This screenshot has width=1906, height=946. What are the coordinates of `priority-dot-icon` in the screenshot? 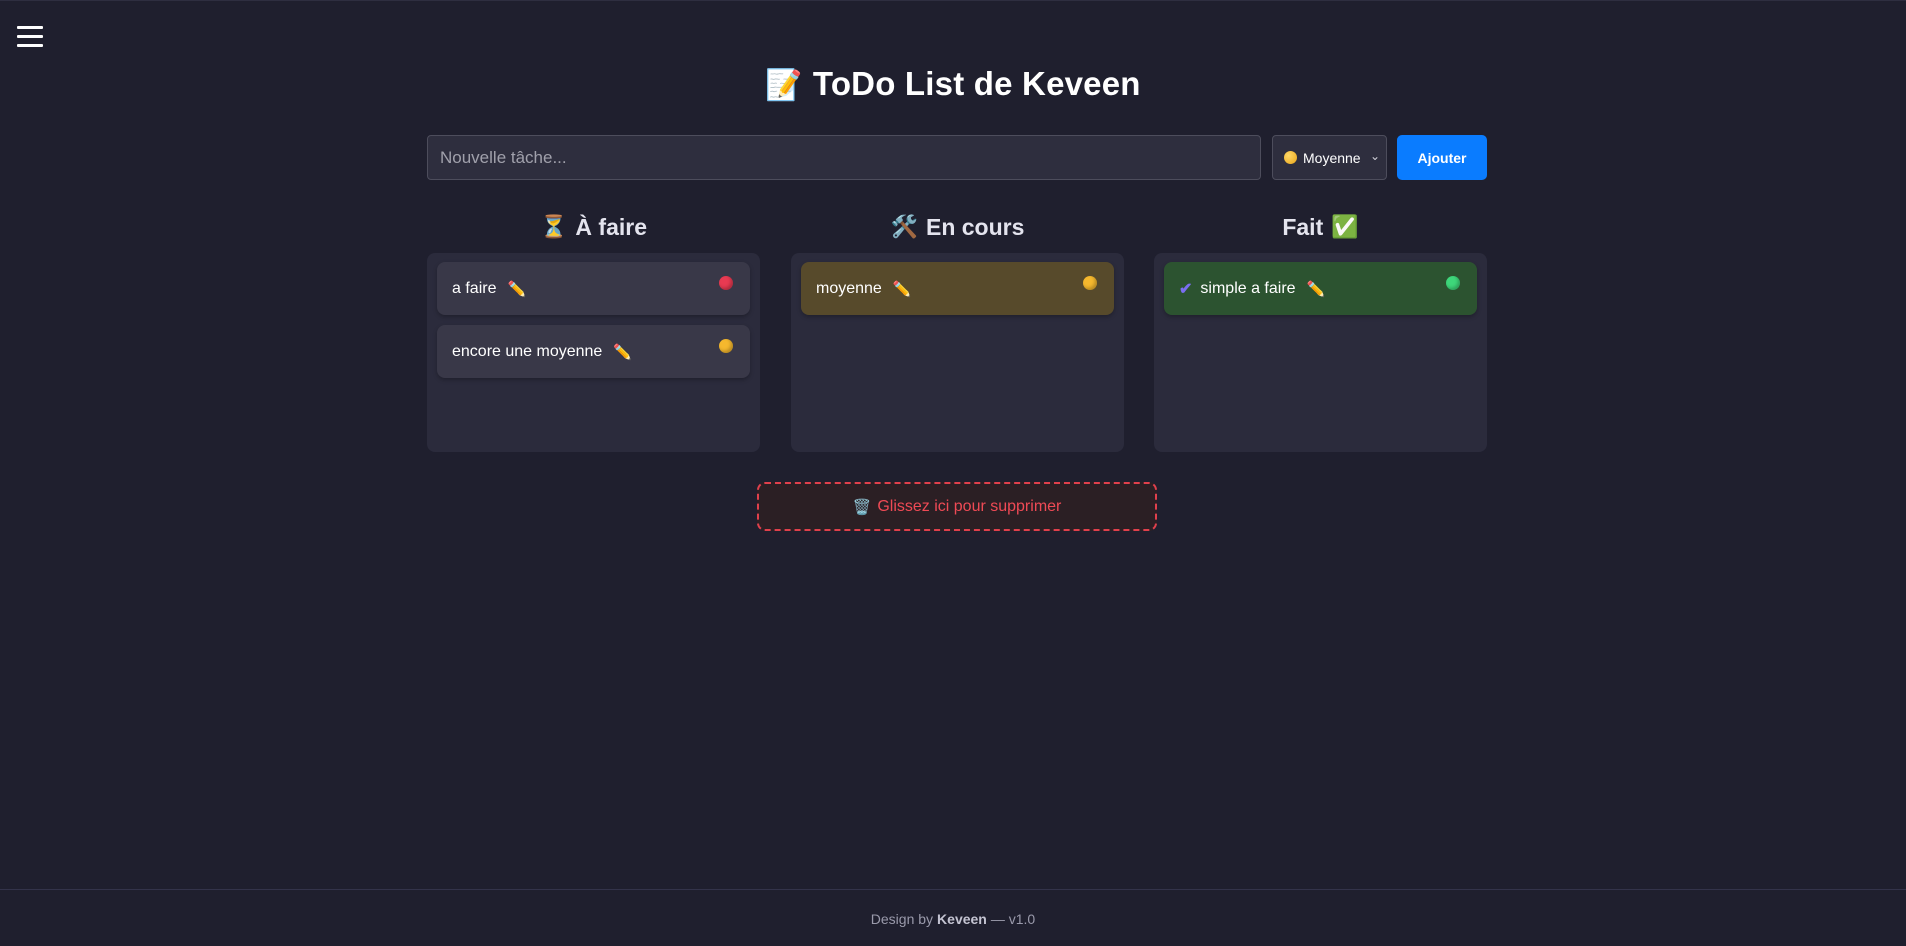 It's located at (1290, 157).